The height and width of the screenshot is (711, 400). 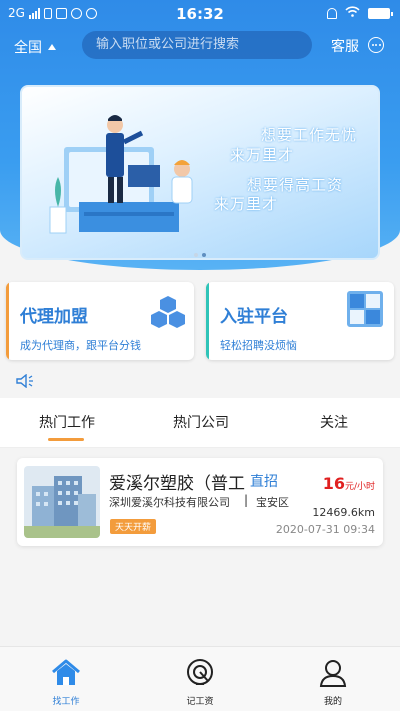 What do you see at coordinates (25, 381) in the screenshot?
I see `announcement-speaker-icon` at bounding box center [25, 381].